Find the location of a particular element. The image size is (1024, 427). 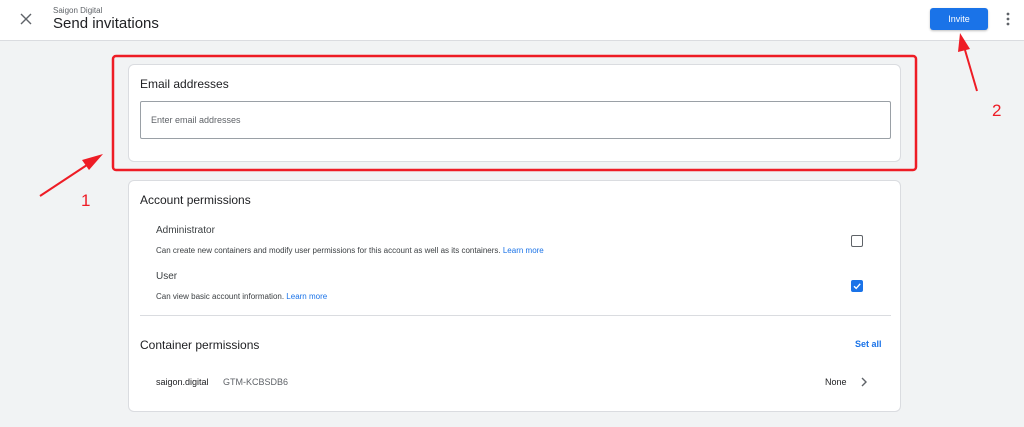

more-vert-icon is located at coordinates (1008, 19).